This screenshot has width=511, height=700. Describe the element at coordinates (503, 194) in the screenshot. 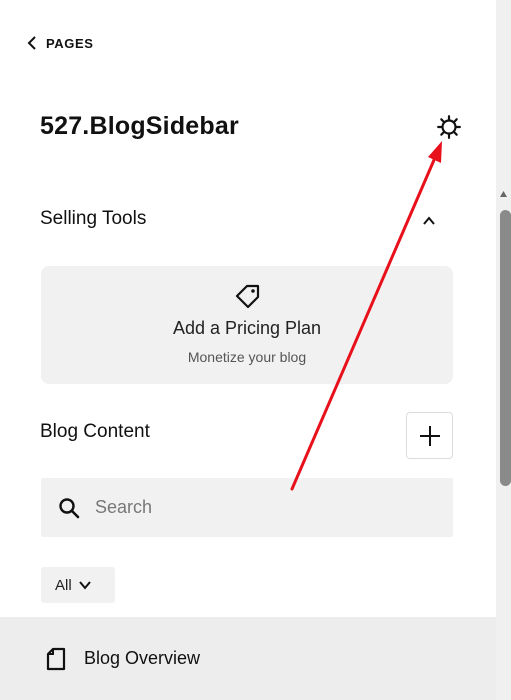

I see `scroll-up-arrow-icon` at that location.